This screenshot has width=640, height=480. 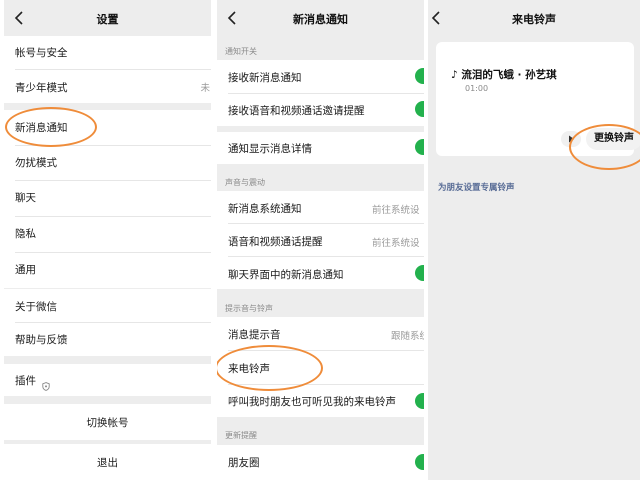 What do you see at coordinates (41, 88) in the screenshot?
I see `settings-item-label: 青少年模式` at bounding box center [41, 88].